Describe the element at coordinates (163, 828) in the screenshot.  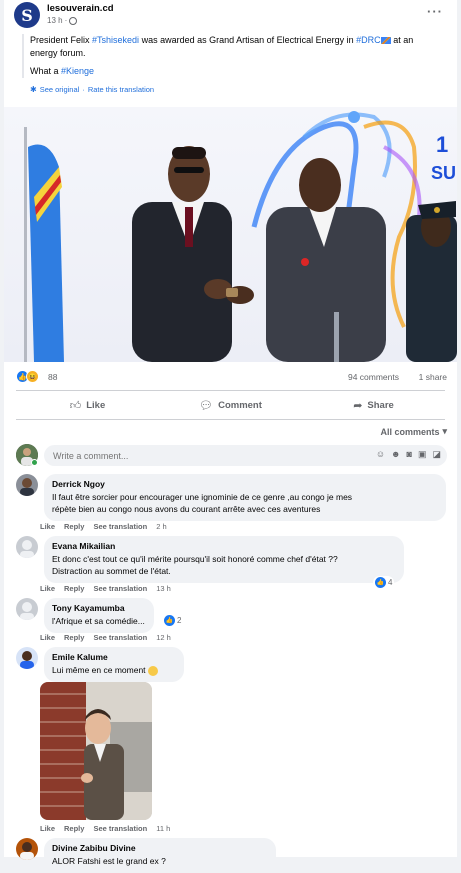
I see `comment-time: 11 h` at that location.